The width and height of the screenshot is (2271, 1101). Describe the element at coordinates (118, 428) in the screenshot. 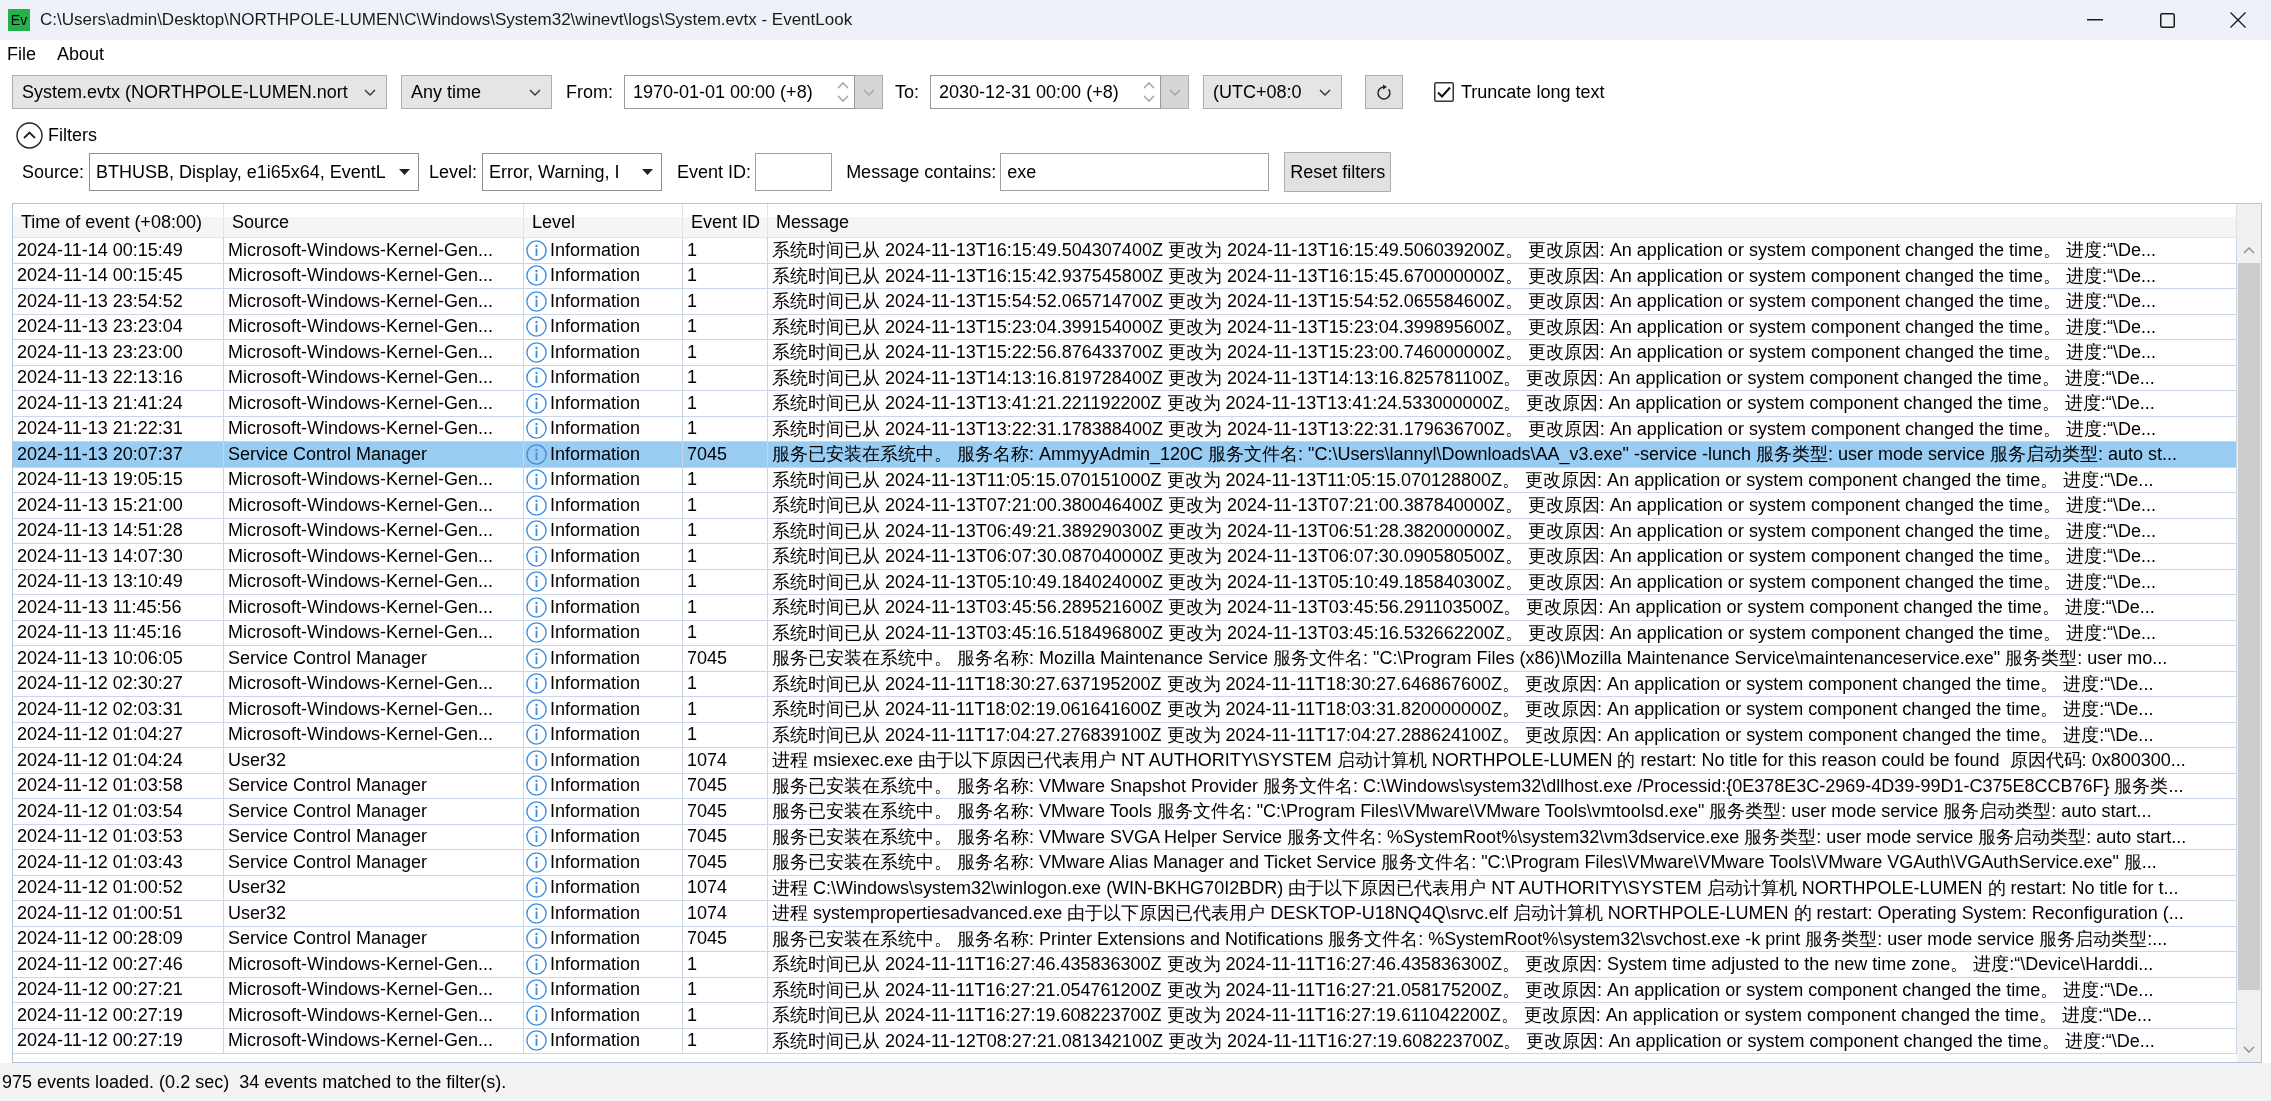

I see `time-cell: 2024-11-13 21:22:31` at that location.